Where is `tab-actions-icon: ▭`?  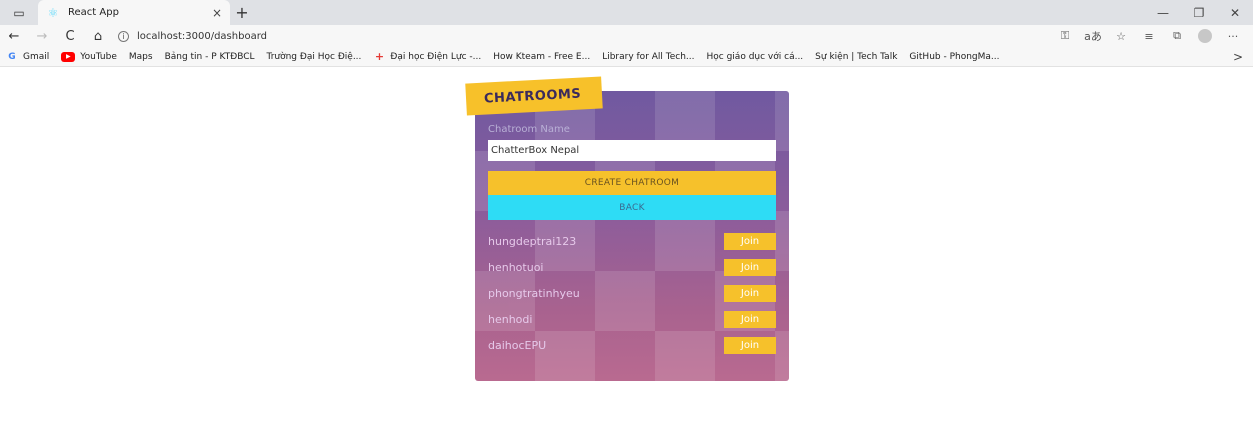
tab-actions-icon: ▭ is located at coordinates (19, 12).